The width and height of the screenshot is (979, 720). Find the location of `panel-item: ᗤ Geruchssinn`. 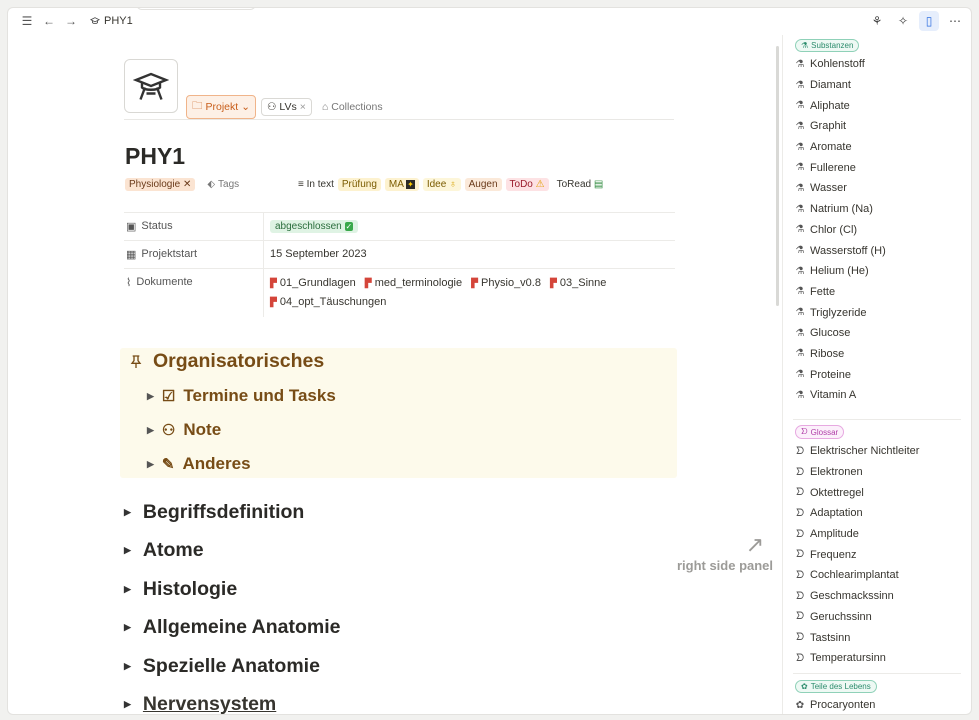

panel-item: ᗤ Geruchssinn is located at coordinates (857, 617).